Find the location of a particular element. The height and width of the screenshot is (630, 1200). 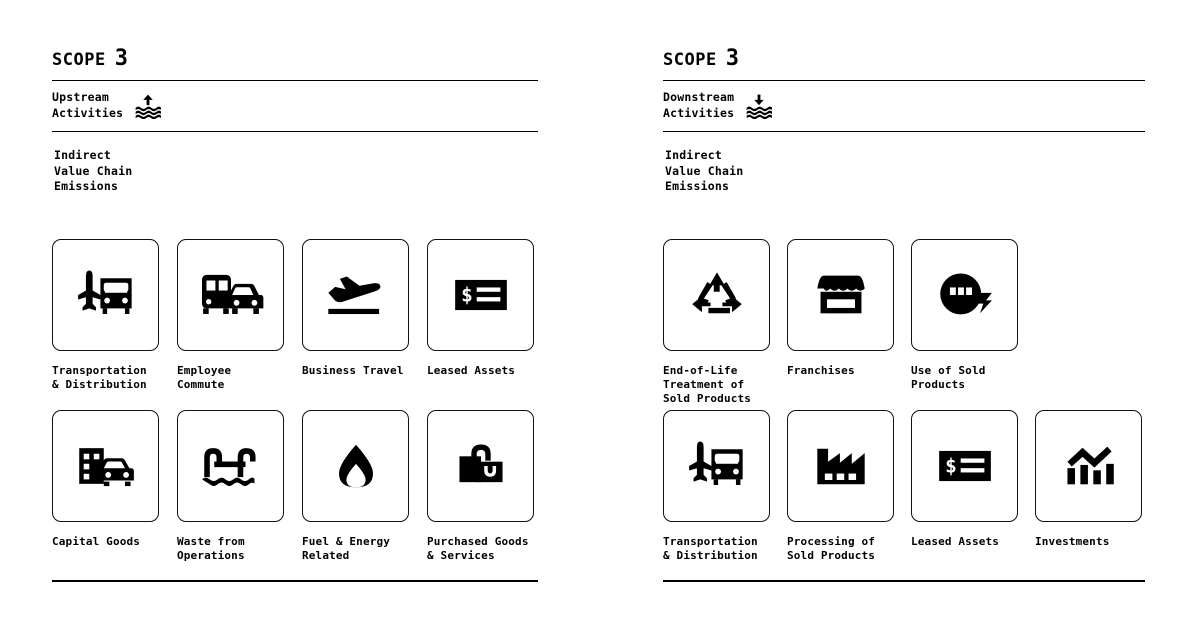

arrow-down-over-waves-icon is located at coordinates (759, 106).